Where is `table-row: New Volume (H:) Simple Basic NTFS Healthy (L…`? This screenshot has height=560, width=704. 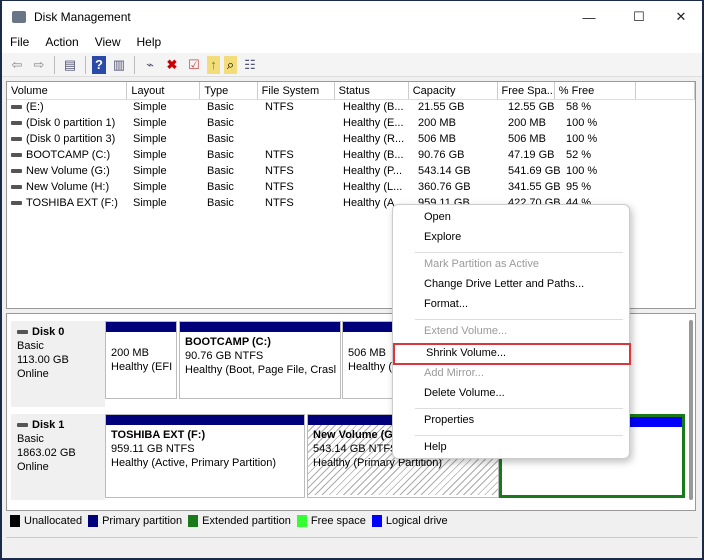
table-row: New Volume (H:) Simple Basic NTFS Healthy (L… is located at coordinates (351, 188).